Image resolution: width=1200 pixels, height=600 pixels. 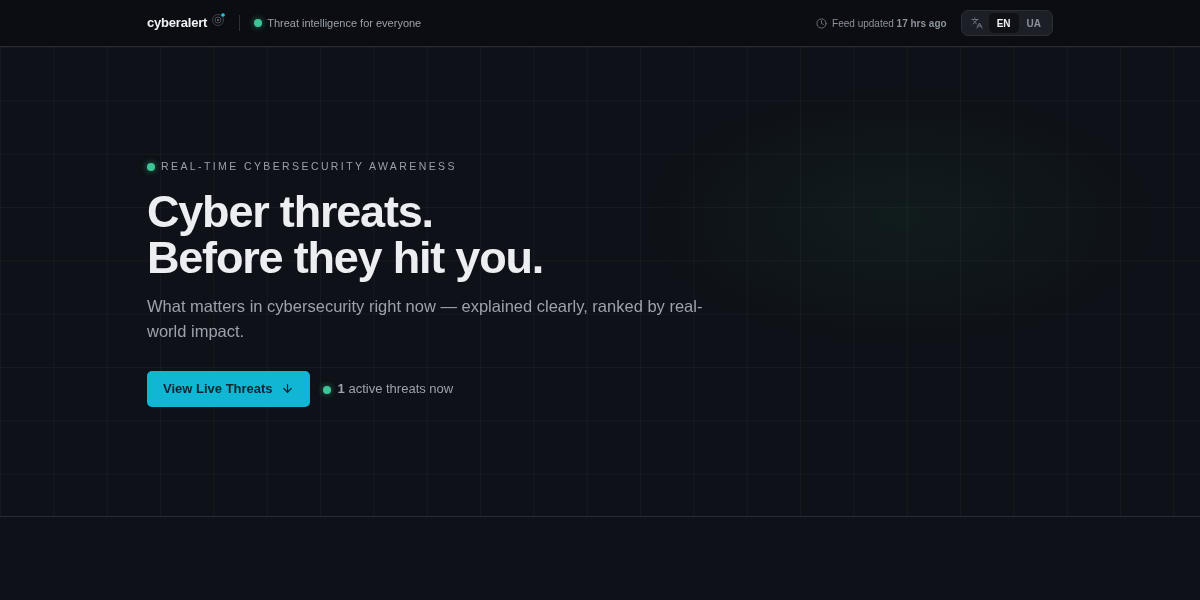 I want to click on language-option: UA, so click(x=1033, y=23).